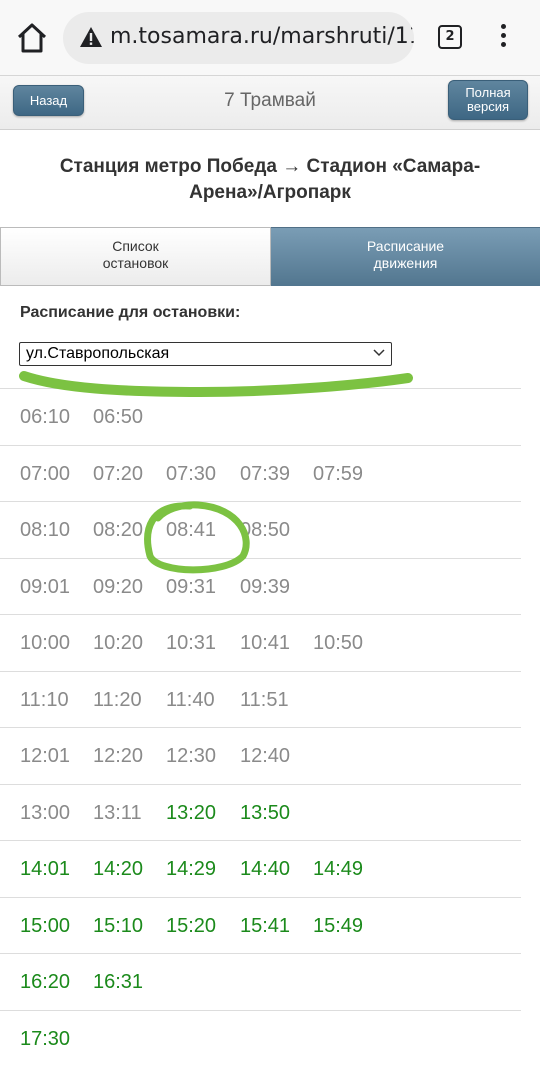  I want to click on departure-time: 17:30, so click(45, 1038).